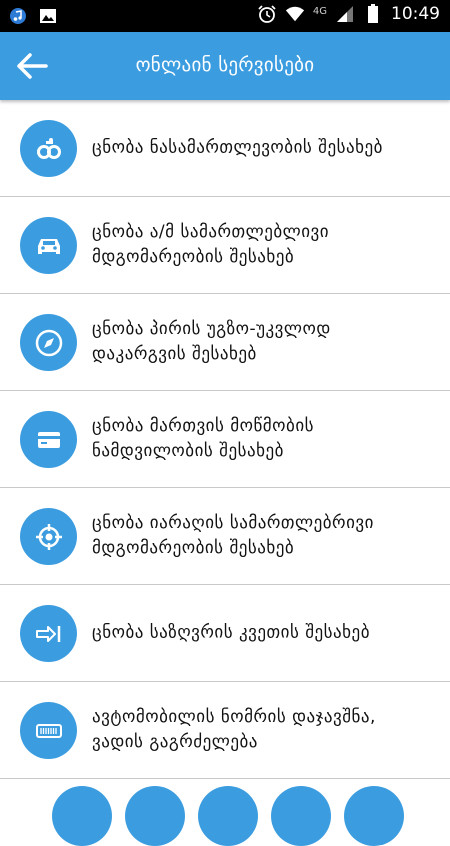  What do you see at coordinates (415, 14) in the screenshot?
I see `clock: 10:49` at bounding box center [415, 14].